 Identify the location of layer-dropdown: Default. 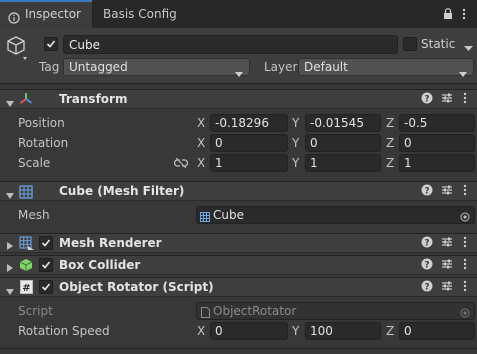
(386, 67).